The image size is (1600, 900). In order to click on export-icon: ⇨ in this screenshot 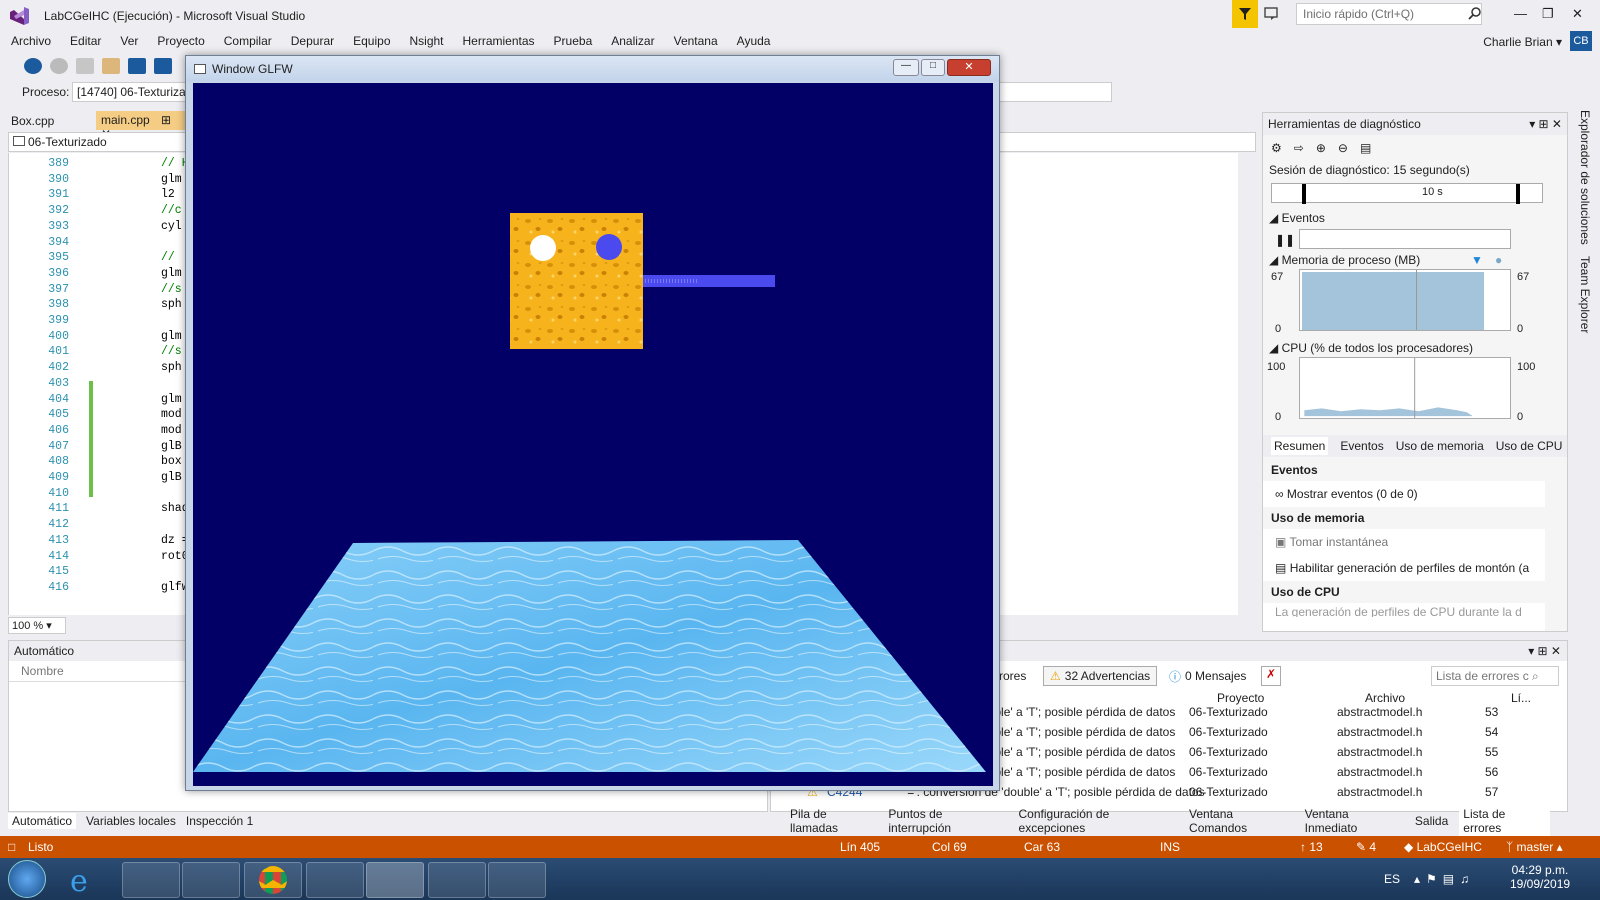, I will do `click(1299, 148)`.